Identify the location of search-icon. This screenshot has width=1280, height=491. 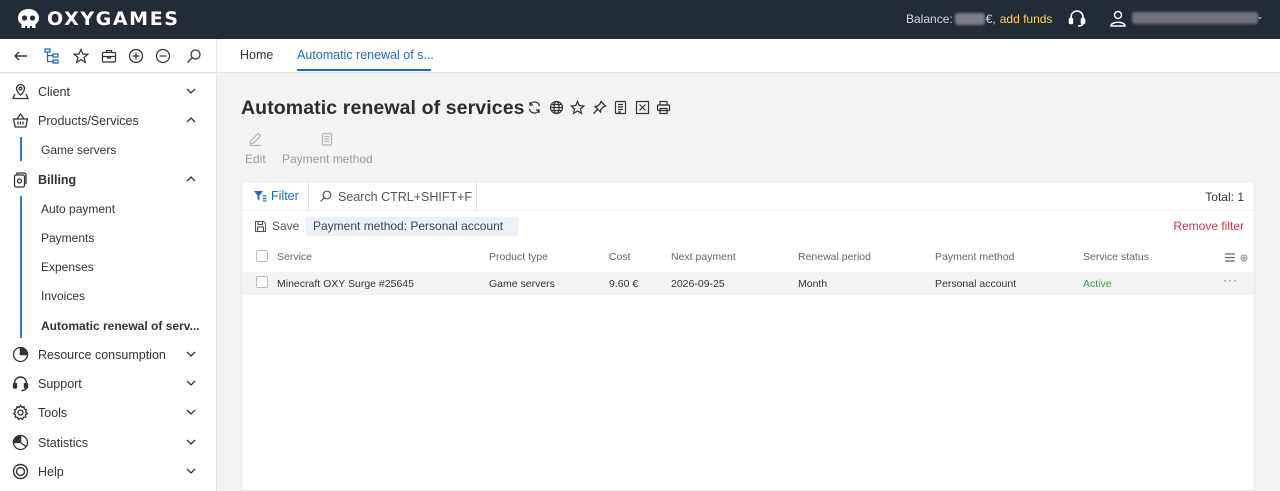
(194, 56).